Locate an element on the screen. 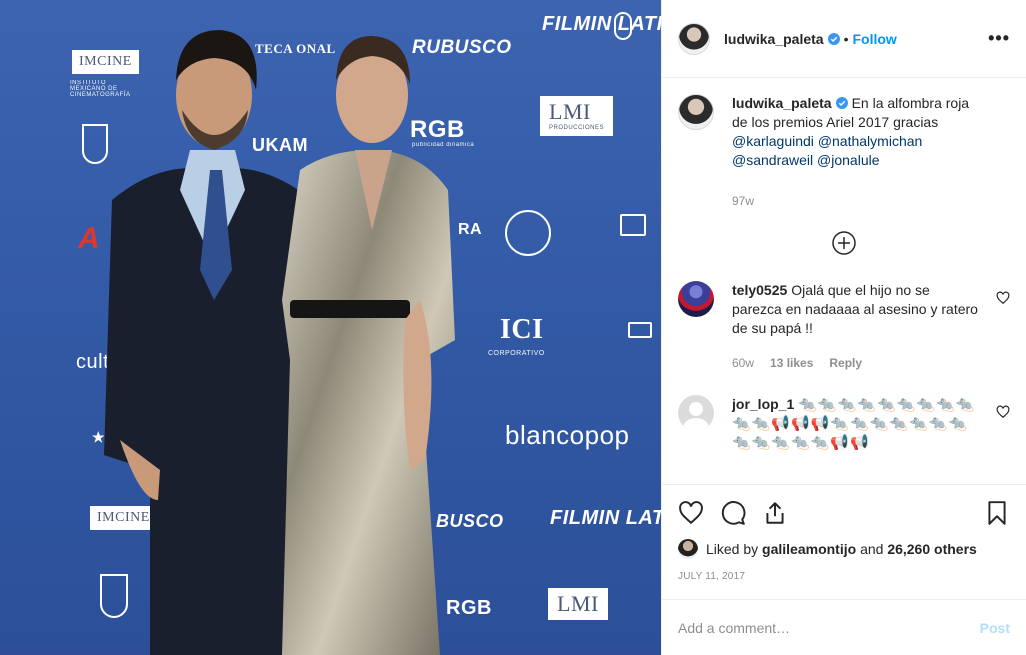 Image resolution: width=1026 pixels, height=655 pixels. caption-time: 97w is located at coordinates (743, 201).